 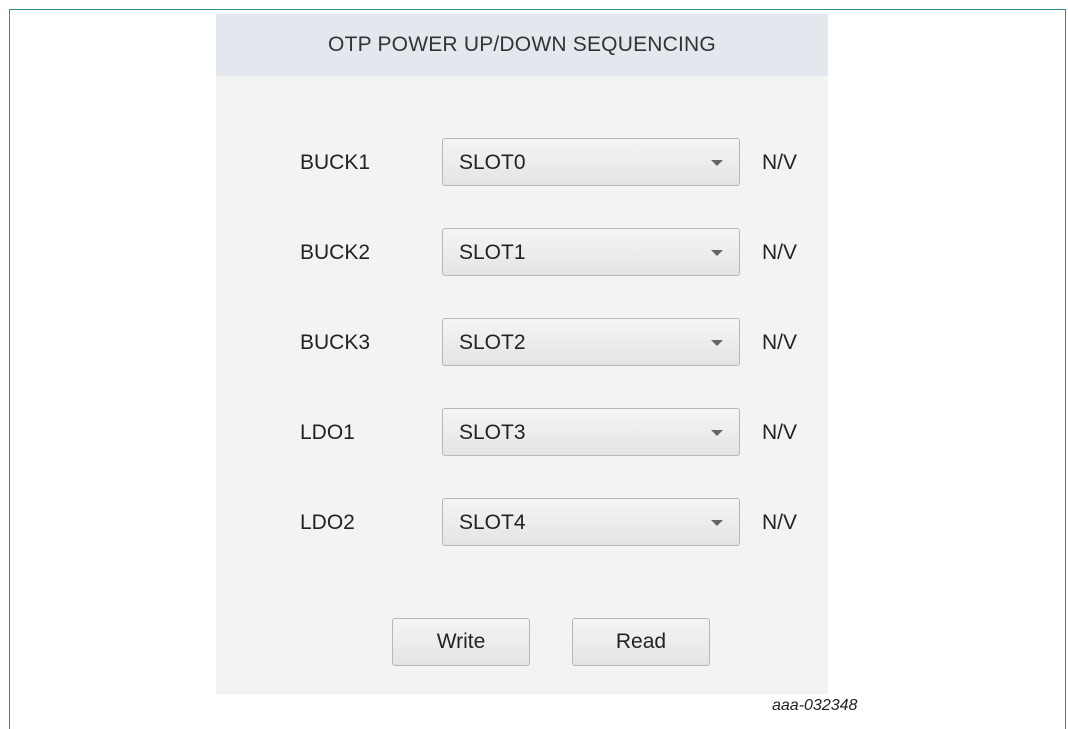 I want to click on figure-id-label: aaa-032348, so click(x=815, y=705).